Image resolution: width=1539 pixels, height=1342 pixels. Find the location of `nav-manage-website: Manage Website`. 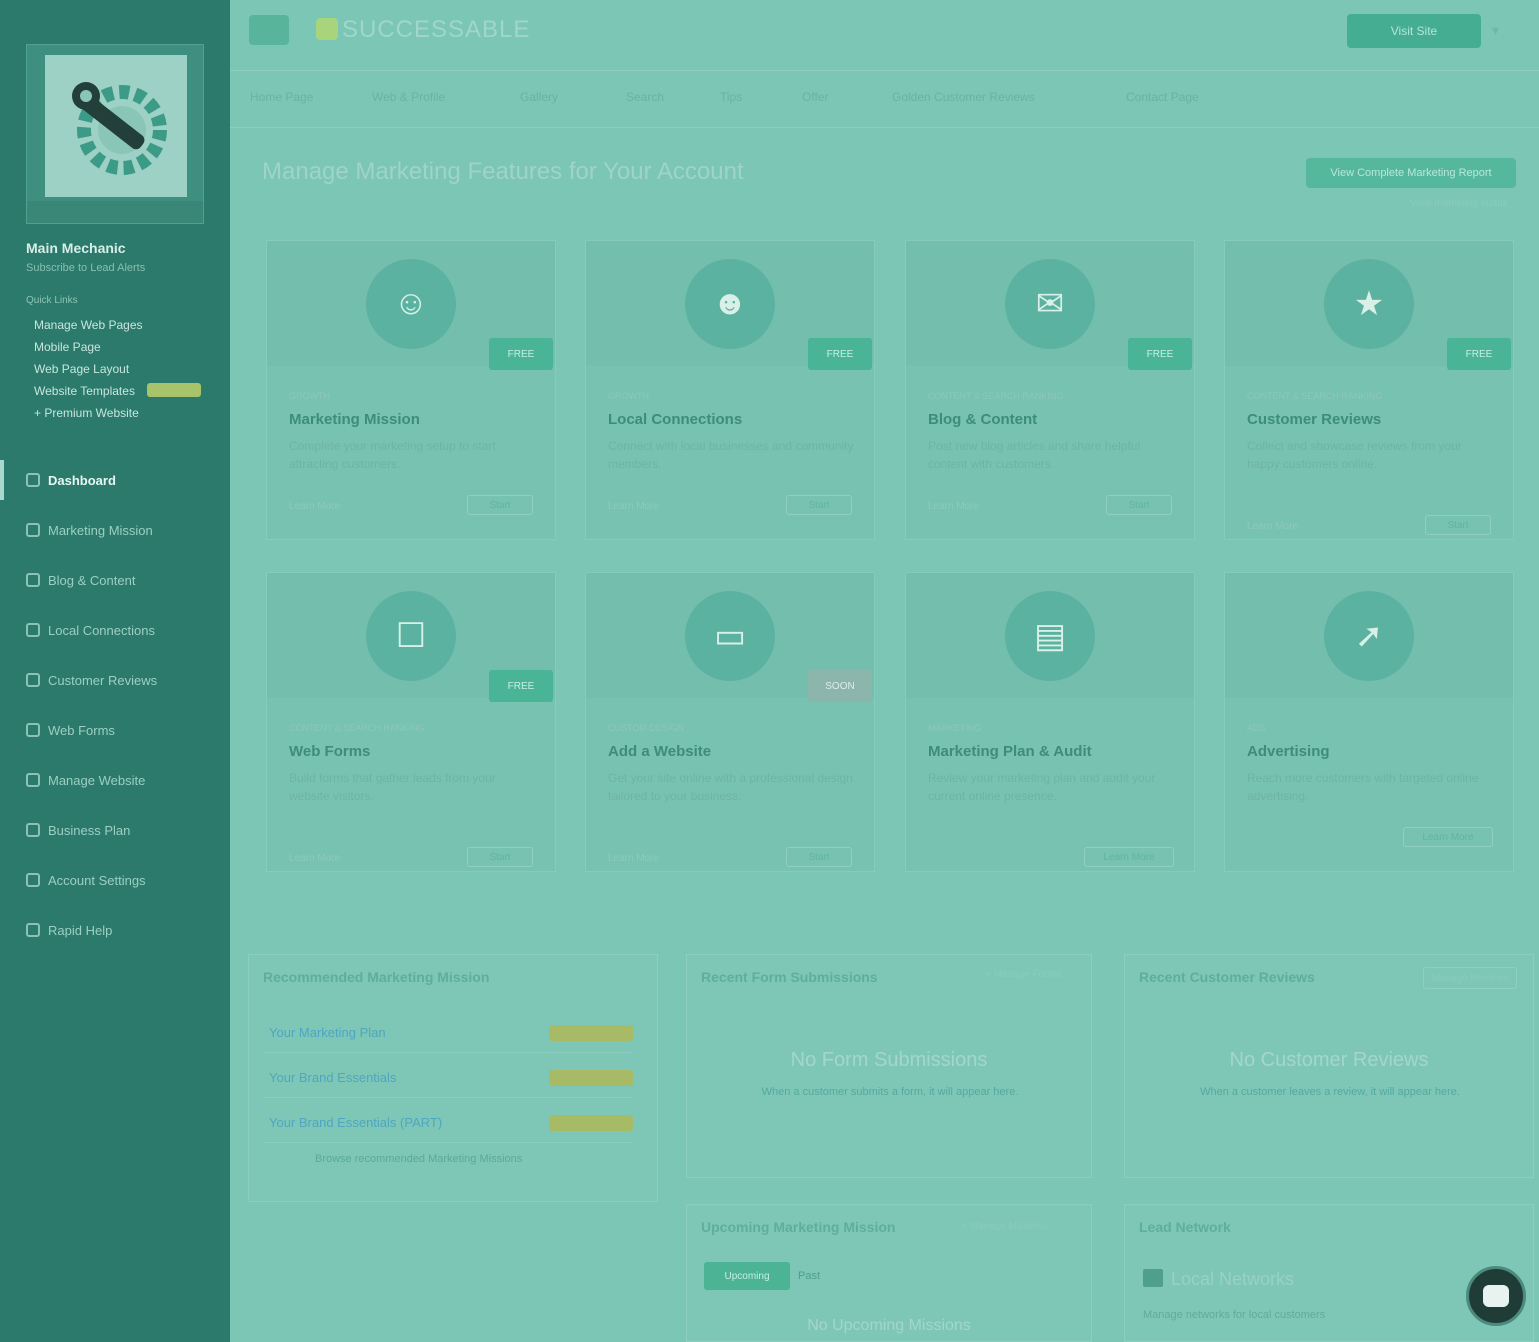

nav-manage-website: Manage Website is located at coordinates (115, 780).